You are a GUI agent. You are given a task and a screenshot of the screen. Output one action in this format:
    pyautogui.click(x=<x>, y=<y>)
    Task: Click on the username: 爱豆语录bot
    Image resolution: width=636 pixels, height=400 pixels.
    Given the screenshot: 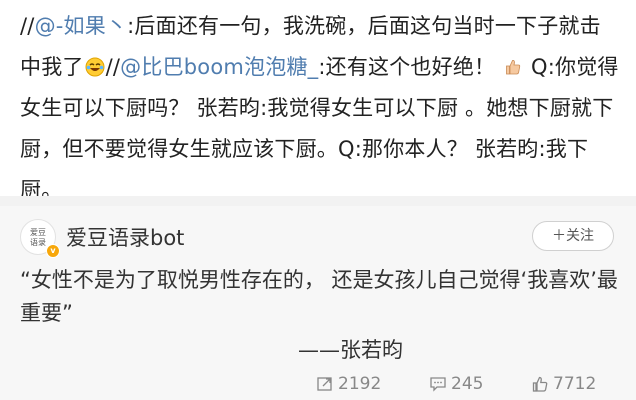 What is the action you would take?
    pyautogui.click(x=125, y=237)
    